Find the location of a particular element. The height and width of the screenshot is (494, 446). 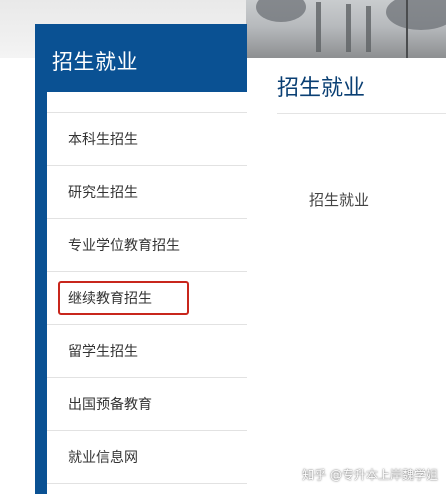

campus-photo is located at coordinates (346, 29).